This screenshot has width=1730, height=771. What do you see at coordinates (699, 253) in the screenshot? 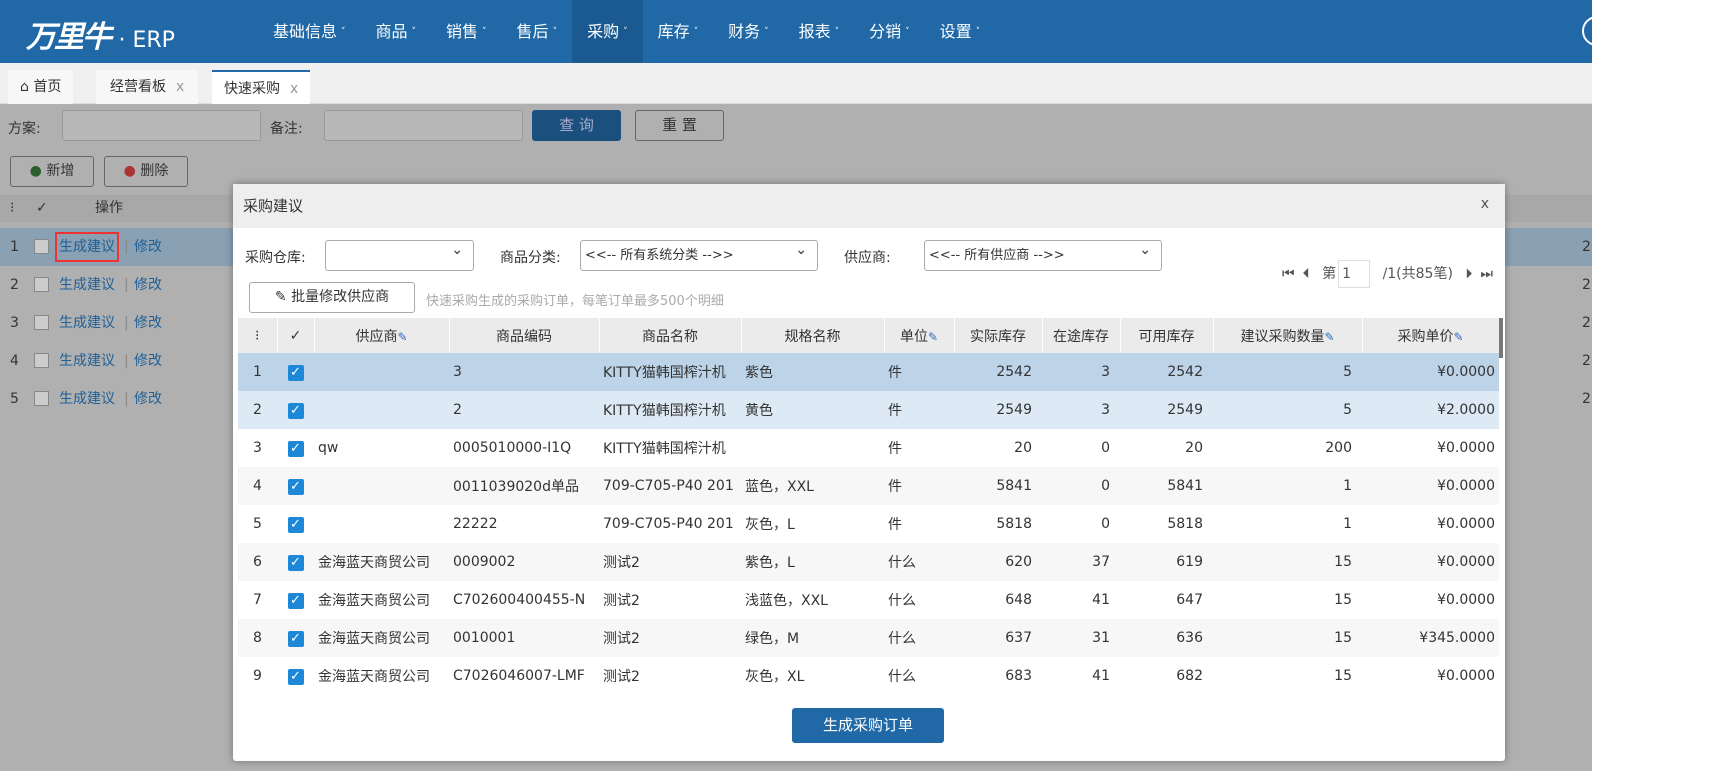
I see `category-select: <<-- 所有系统分类 -->>` at bounding box center [699, 253].